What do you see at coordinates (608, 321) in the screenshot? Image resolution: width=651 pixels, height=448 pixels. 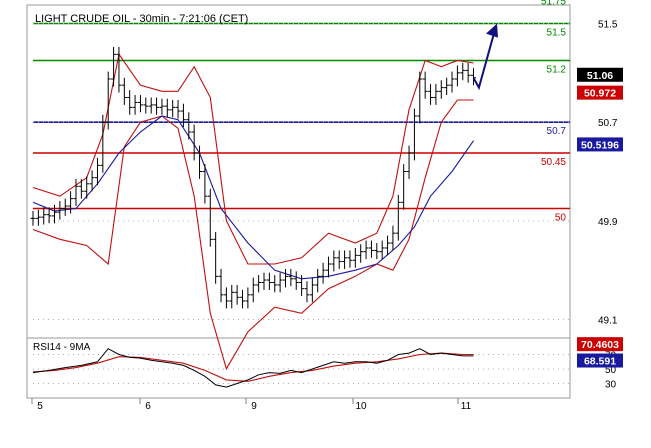 I see `y-tick-label-0: 49.1` at bounding box center [608, 321].